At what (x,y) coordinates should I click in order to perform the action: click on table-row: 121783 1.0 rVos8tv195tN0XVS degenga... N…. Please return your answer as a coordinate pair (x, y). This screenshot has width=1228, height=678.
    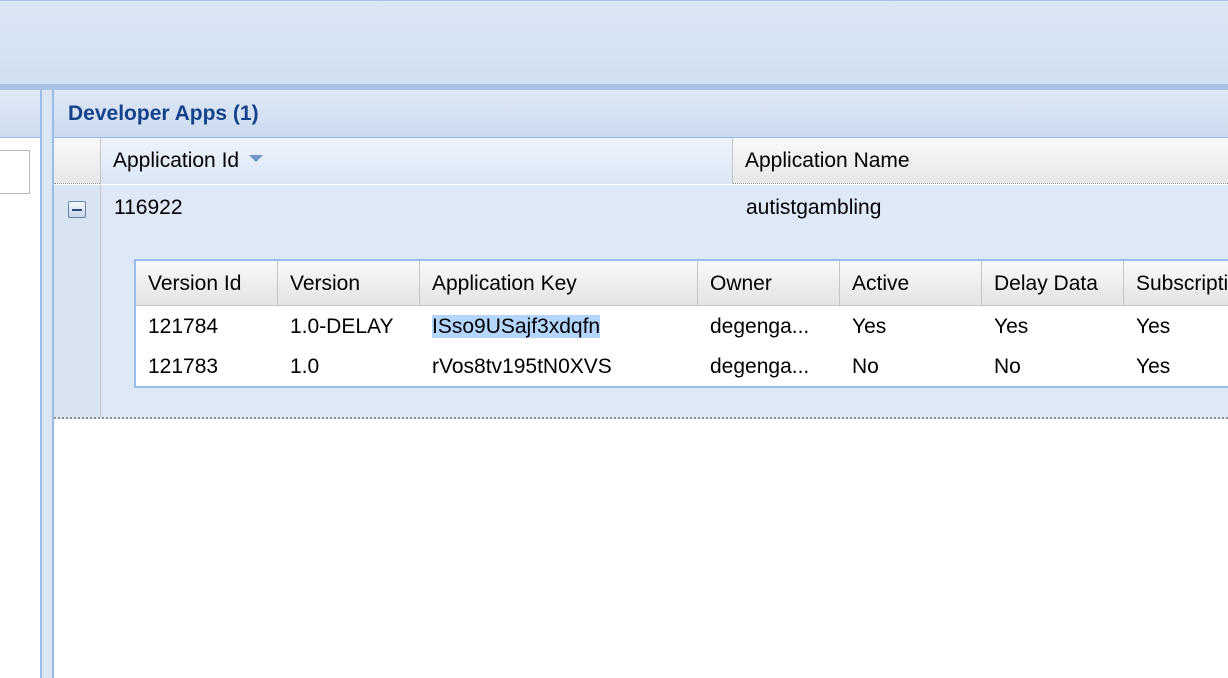
    Looking at the image, I should click on (682, 366).